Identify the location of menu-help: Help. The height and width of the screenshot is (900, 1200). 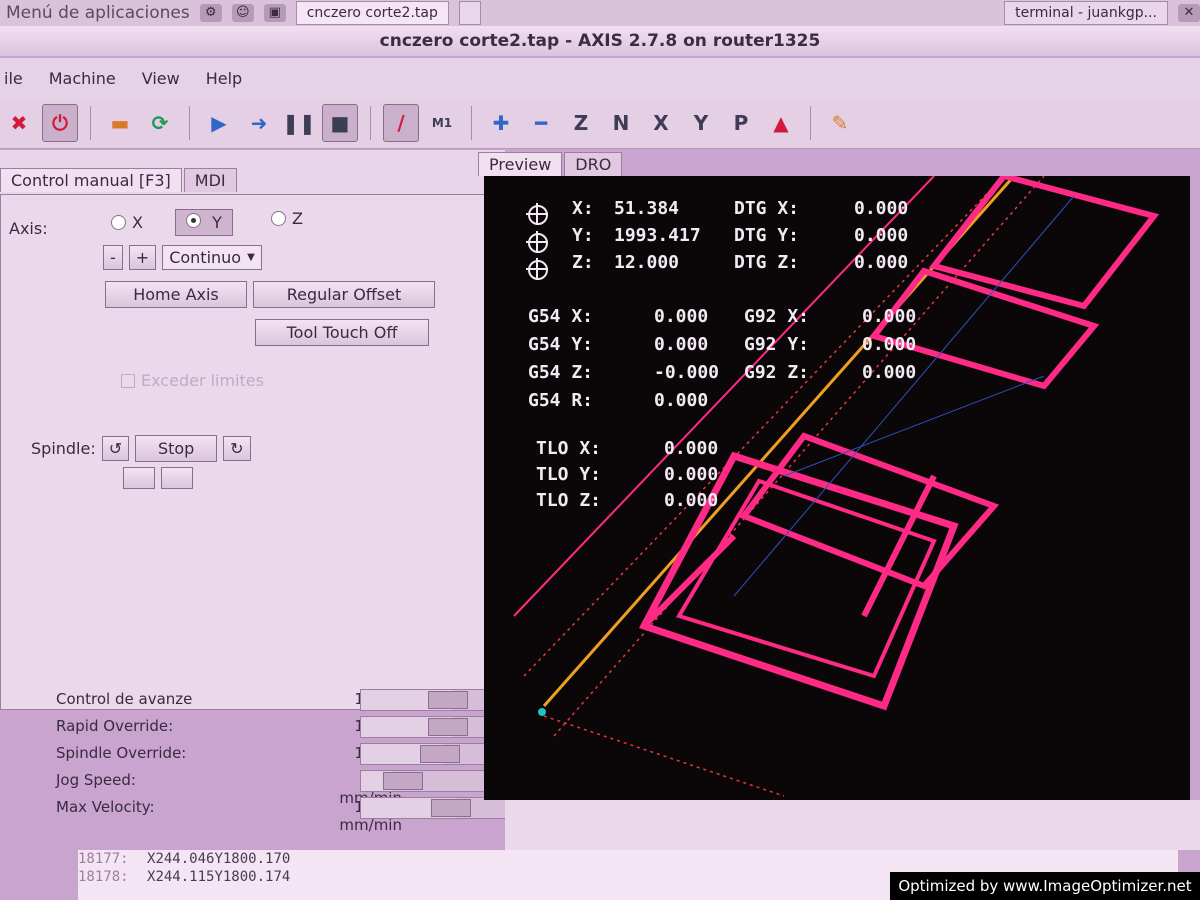
(224, 78).